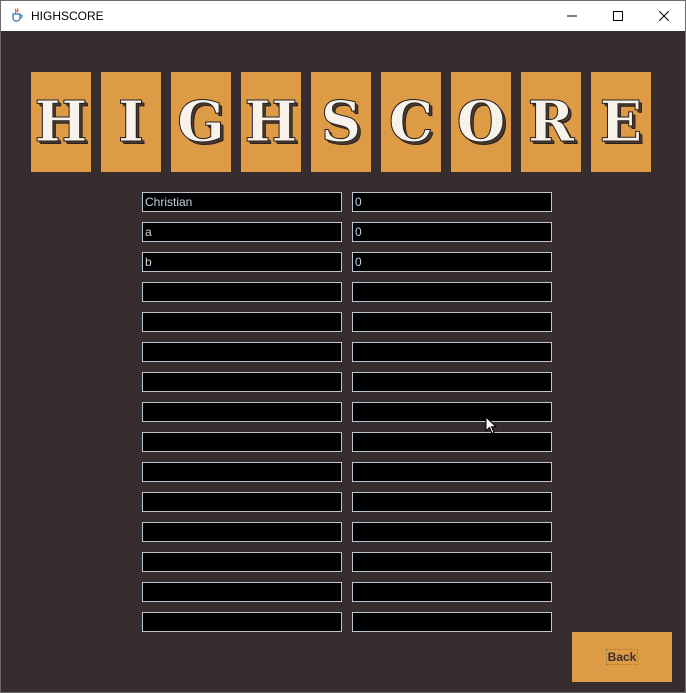 The width and height of the screenshot is (686, 693). What do you see at coordinates (242, 202) in the screenshot?
I see `name-field: Christian` at bounding box center [242, 202].